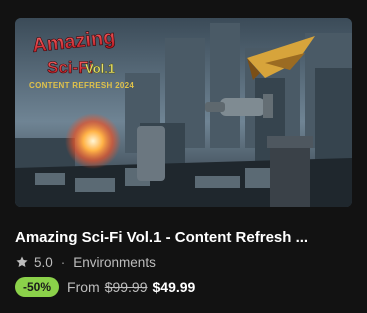 This screenshot has height=313, width=367. I want to click on price-row: -50% From $99.99 $49.99, so click(105, 287).